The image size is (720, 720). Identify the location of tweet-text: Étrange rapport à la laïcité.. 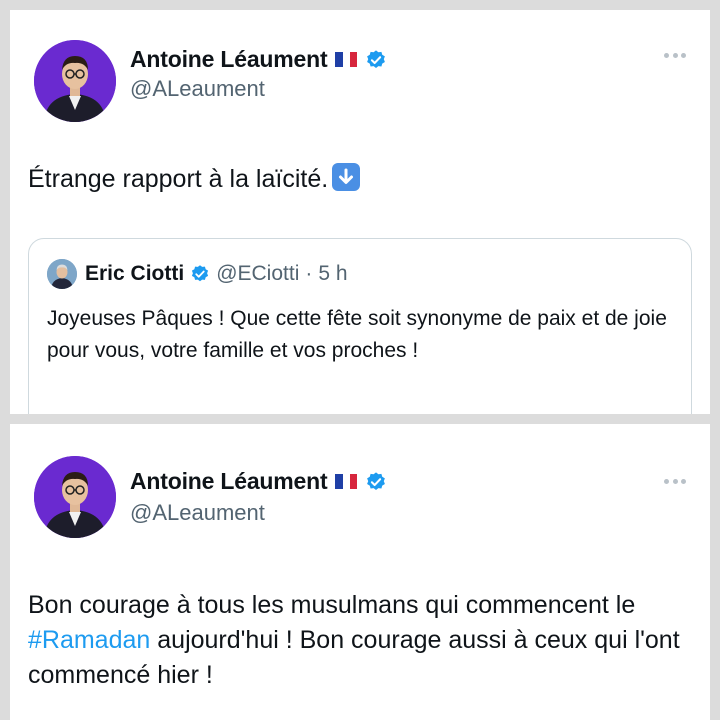
(360, 179).